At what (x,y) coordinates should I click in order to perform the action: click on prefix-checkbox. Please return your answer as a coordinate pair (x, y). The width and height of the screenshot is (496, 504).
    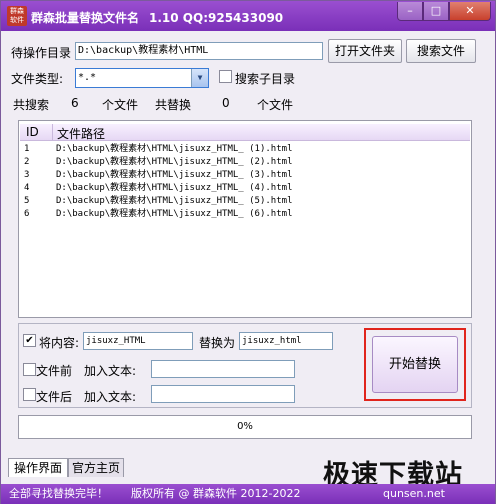
    Looking at the image, I should click on (29, 369).